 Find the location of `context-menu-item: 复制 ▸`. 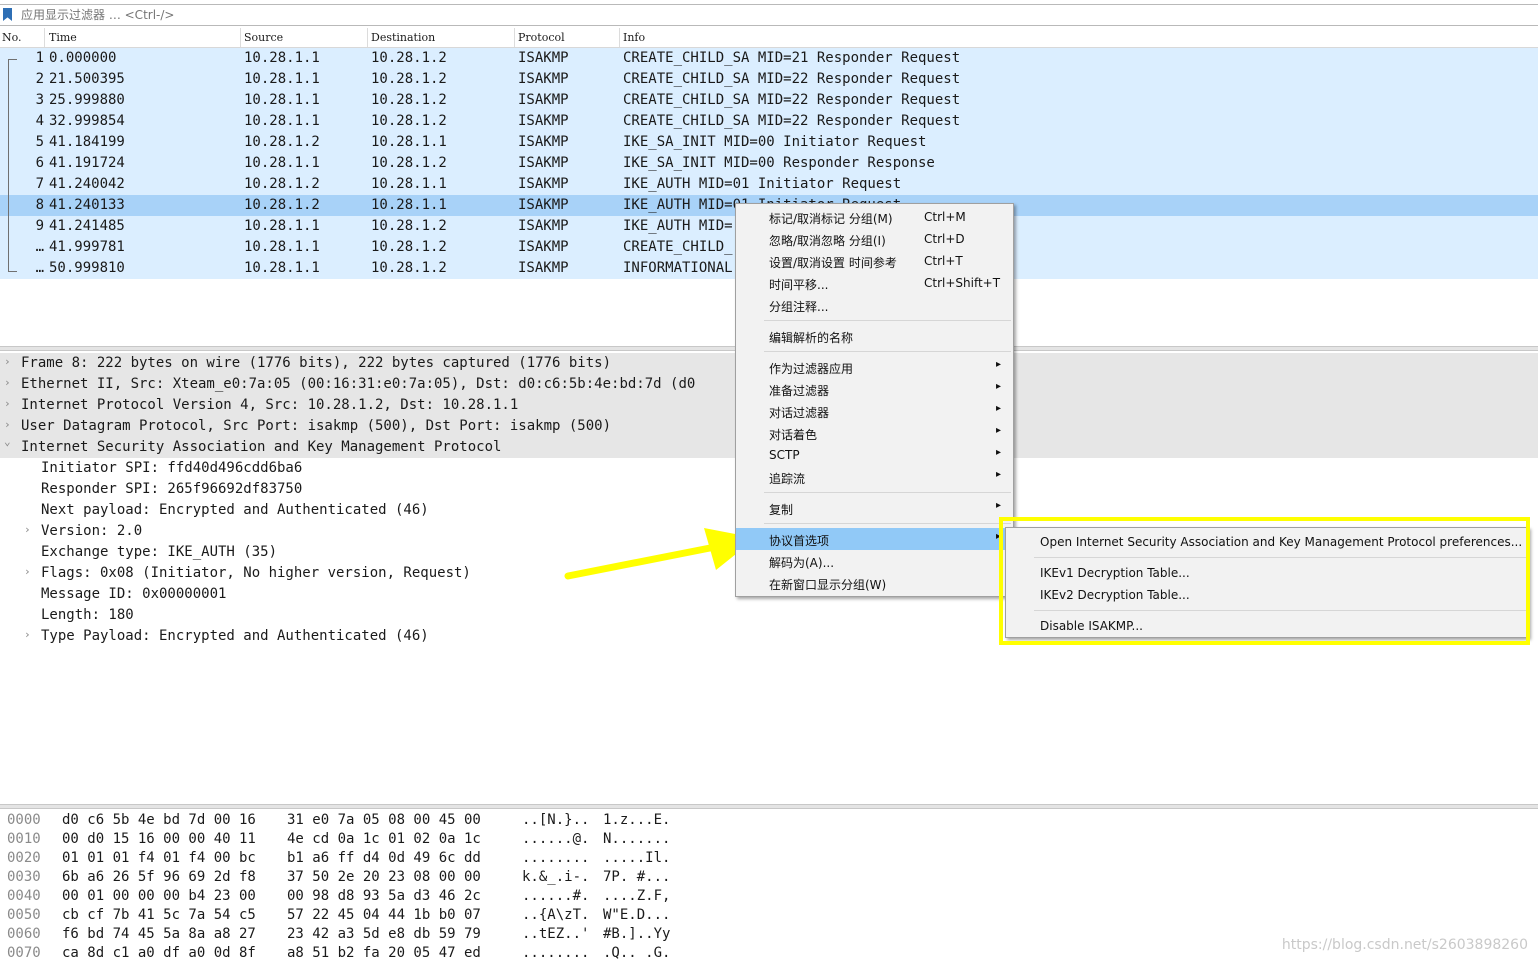

context-menu-item: 复制 ▸ is located at coordinates (874, 508).